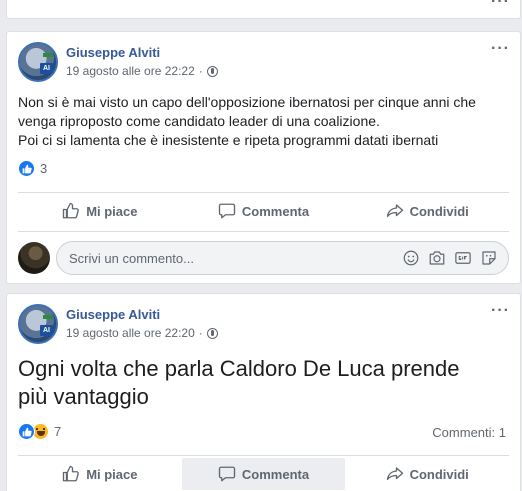  Describe the element at coordinates (57, 431) in the screenshot. I see `reaction-count: 7` at that location.